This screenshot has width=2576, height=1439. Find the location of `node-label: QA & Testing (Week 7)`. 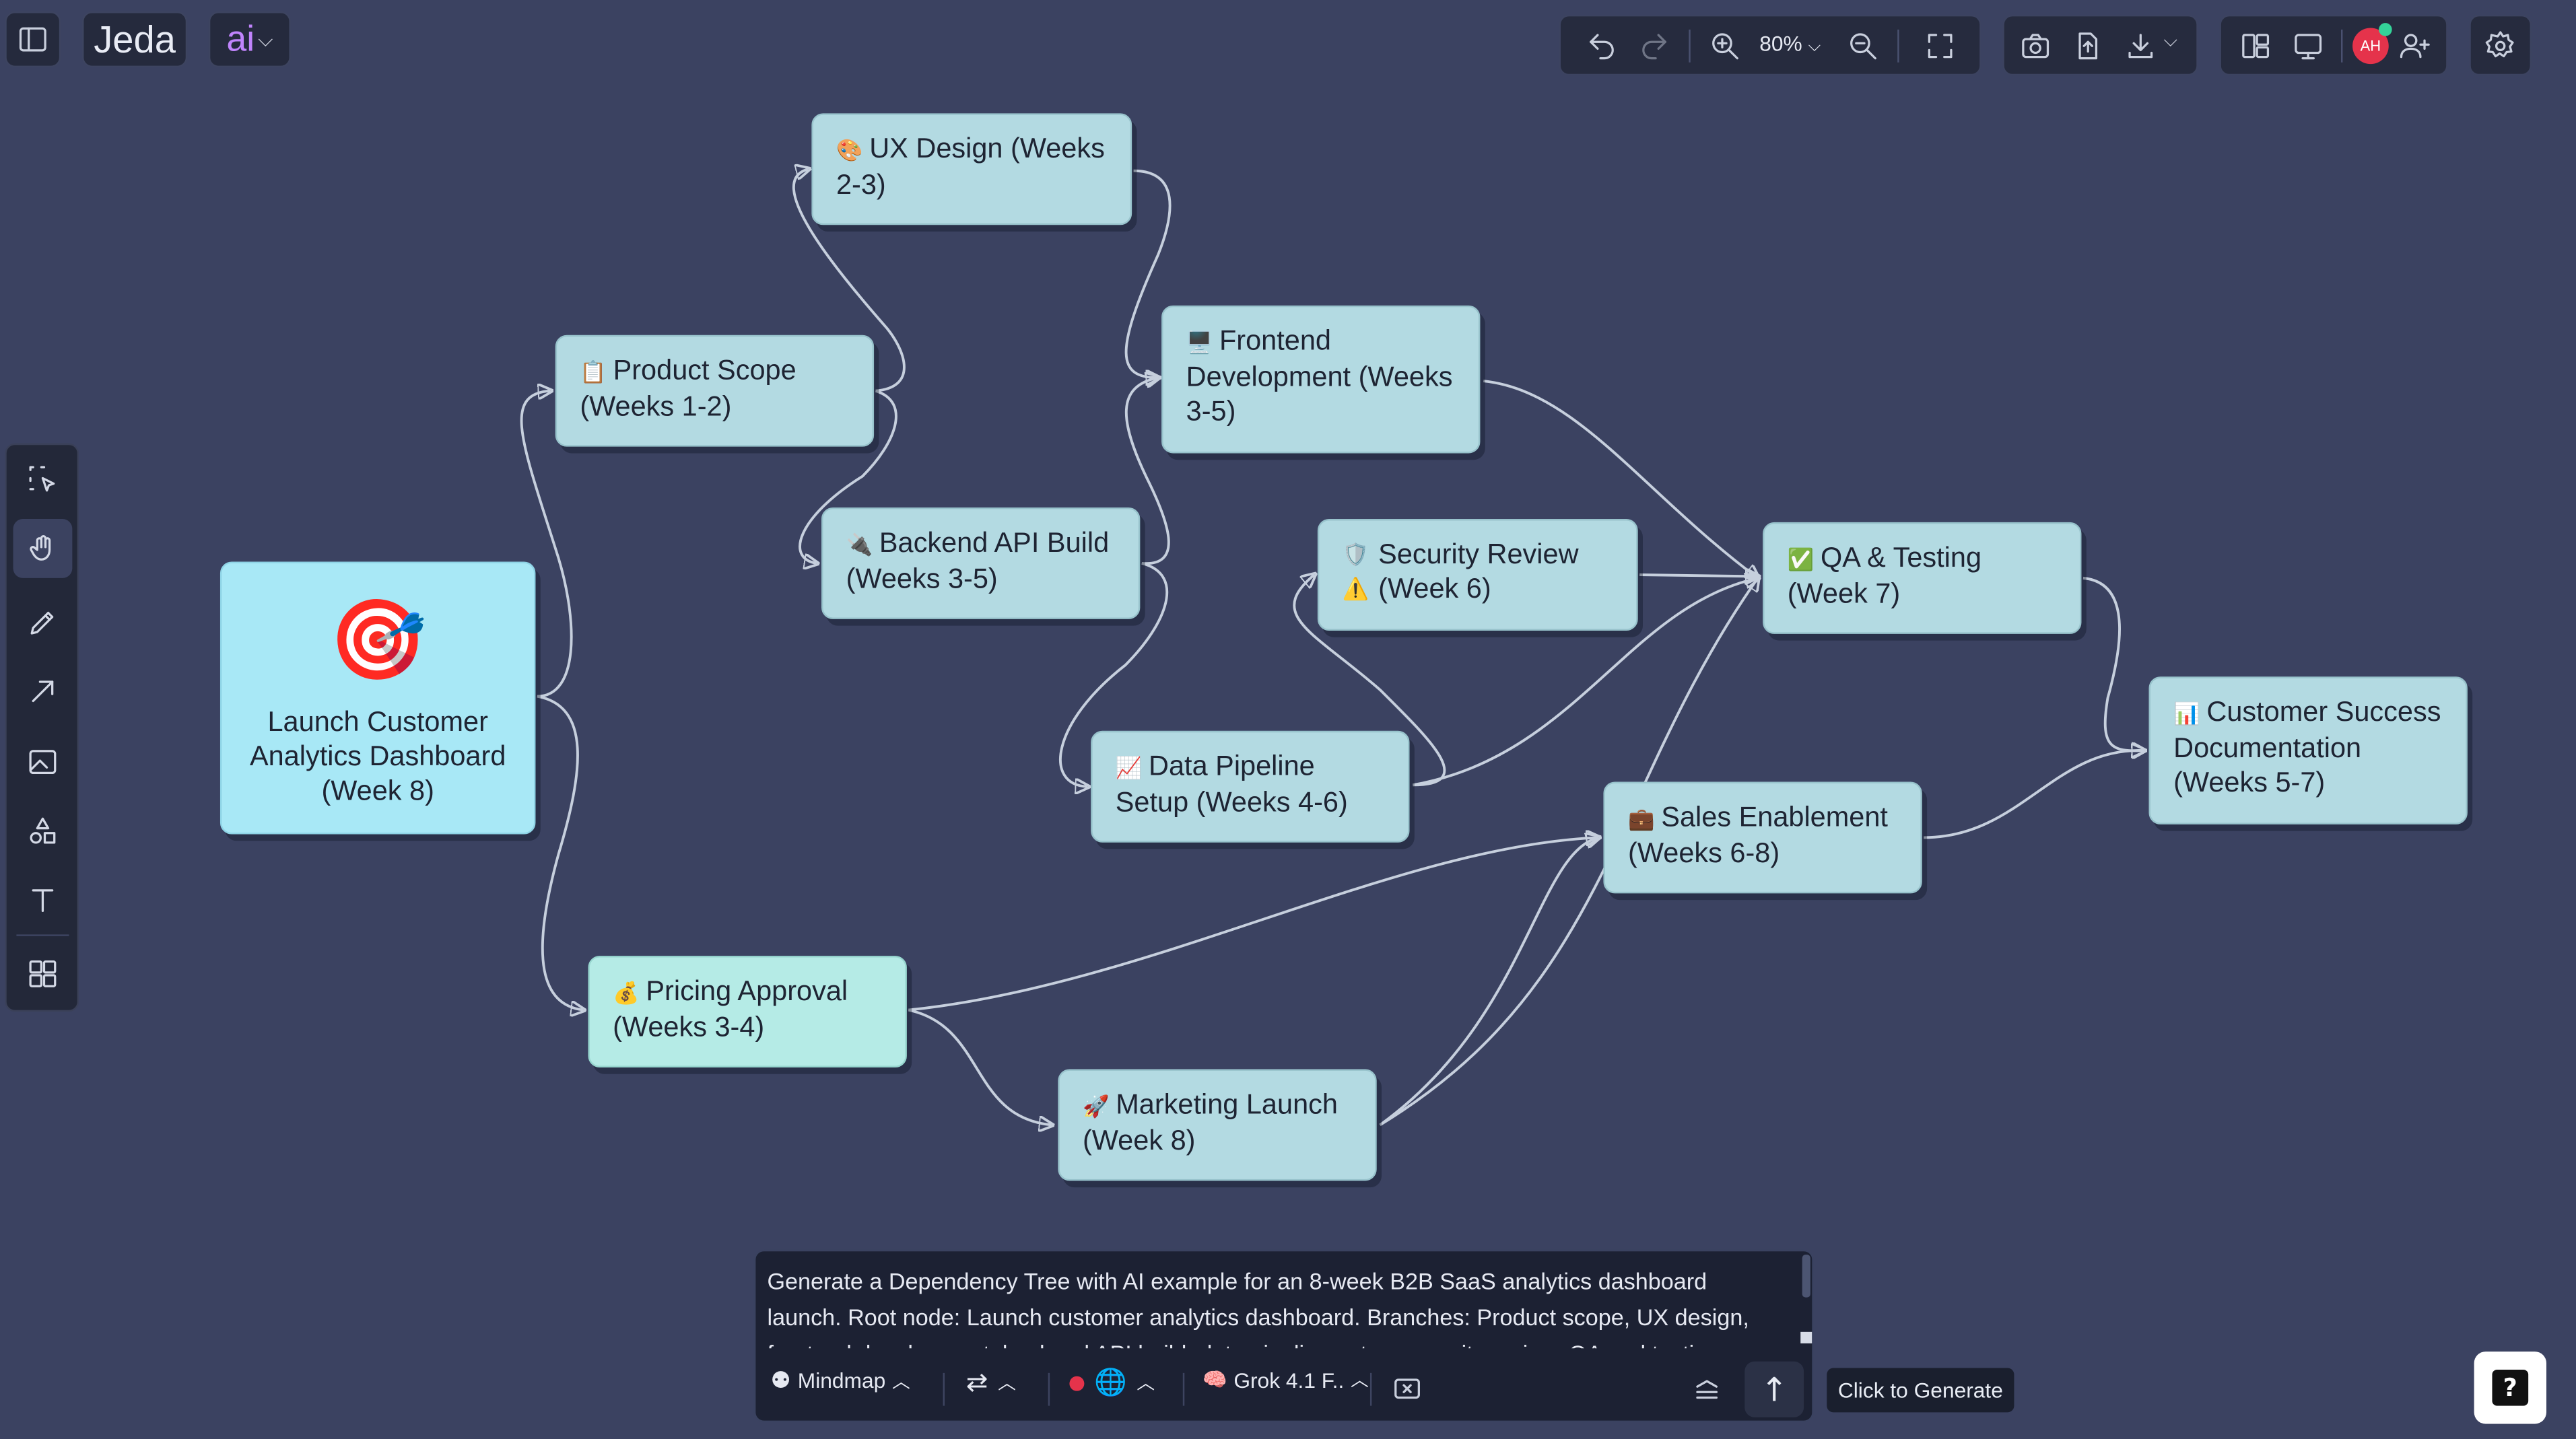

node-label: QA & Testing (Week 7) is located at coordinates (1884, 576).